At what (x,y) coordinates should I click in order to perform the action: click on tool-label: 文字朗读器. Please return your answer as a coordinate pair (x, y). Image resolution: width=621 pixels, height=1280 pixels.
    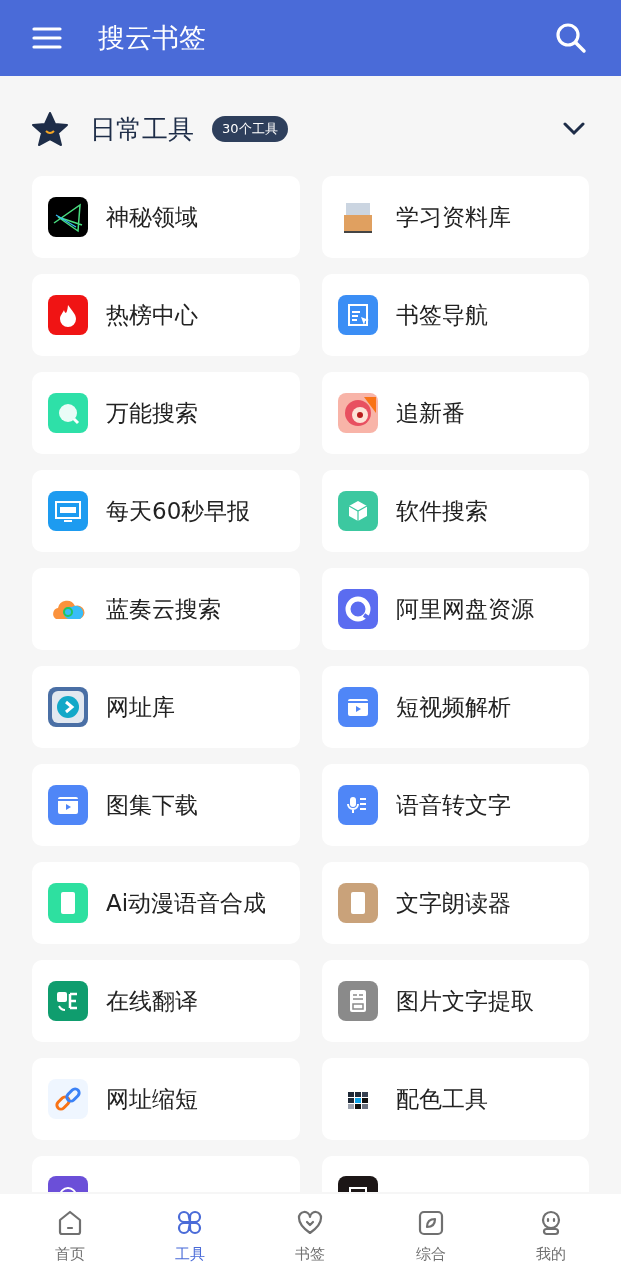
    Looking at the image, I should click on (453, 903).